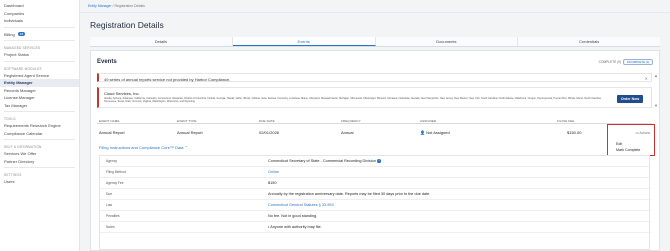 This screenshot has height=251, width=670. What do you see at coordinates (39, 14) in the screenshot?
I see `sidebar-item-companies: Companies` at bounding box center [39, 14].